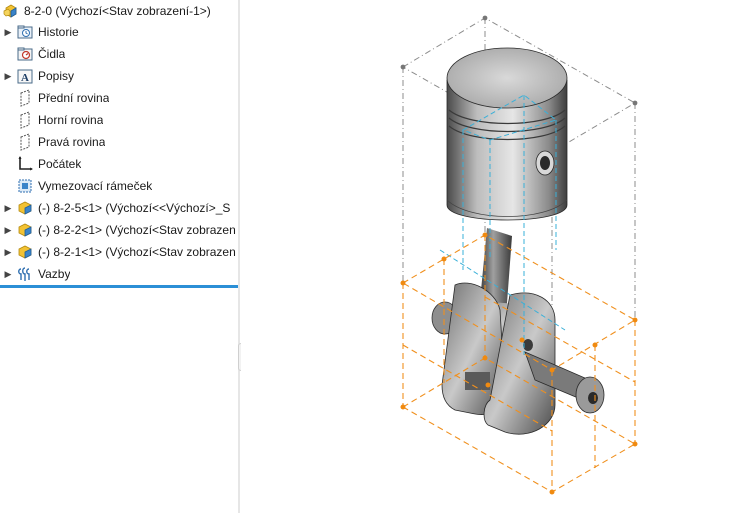 The image size is (750, 516). Describe the element at coordinates (11, 11) in the screenshot. I see `assembly-icon` at that location.